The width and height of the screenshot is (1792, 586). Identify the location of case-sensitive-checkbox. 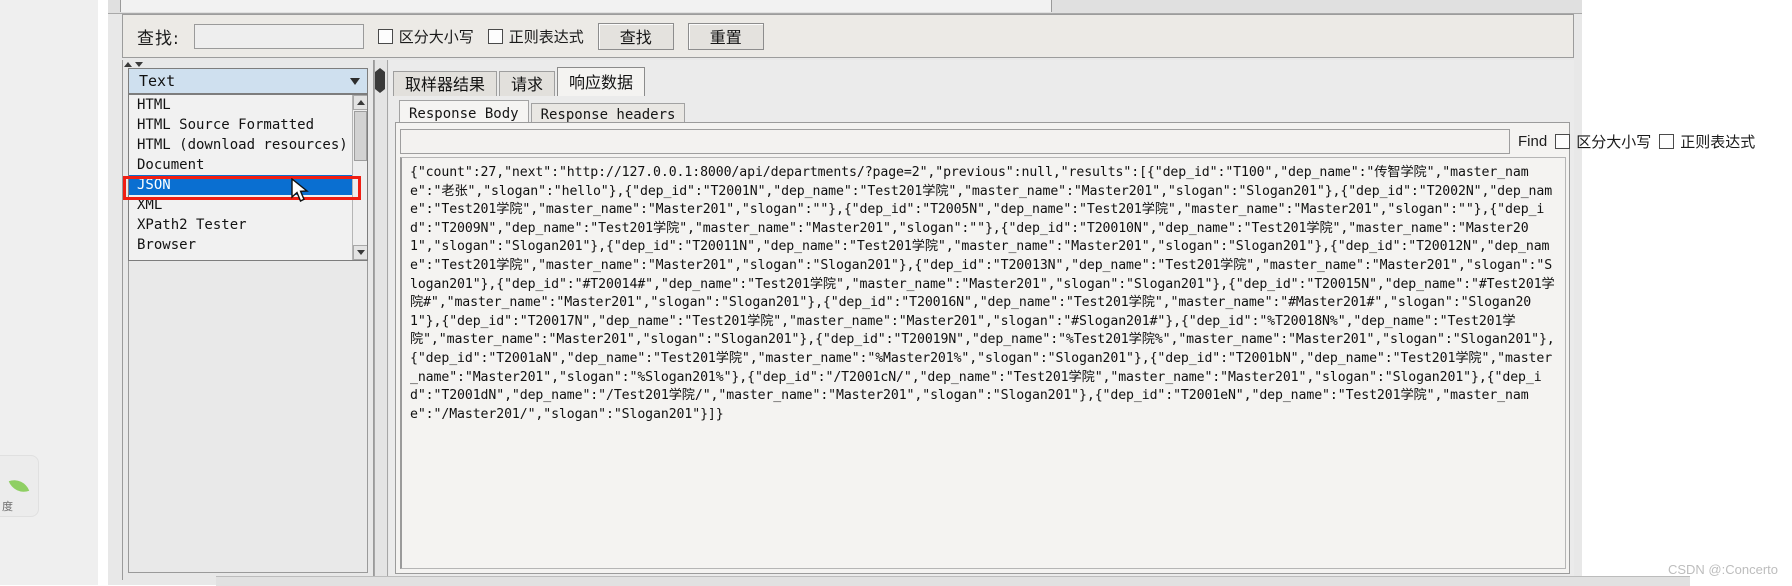
(385, 36).